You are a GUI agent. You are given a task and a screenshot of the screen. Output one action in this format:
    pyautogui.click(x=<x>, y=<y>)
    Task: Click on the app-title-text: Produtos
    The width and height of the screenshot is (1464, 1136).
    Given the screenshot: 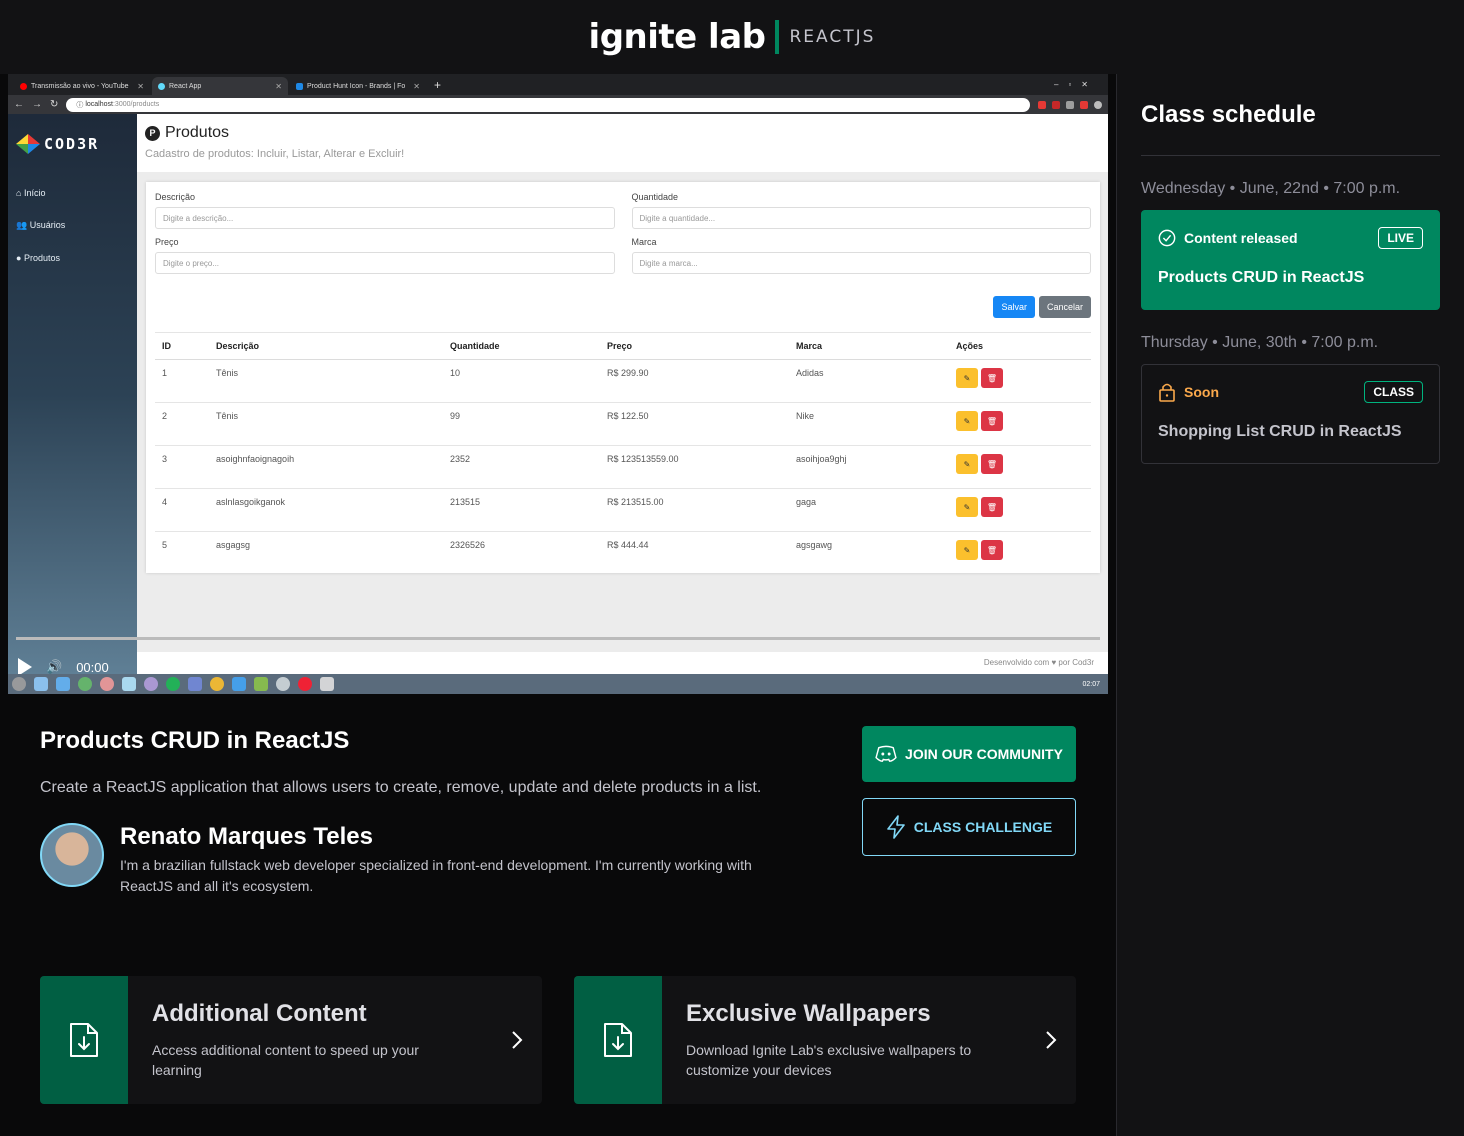 What is the action you would take?
    pyautogui.click(x=197, y=132)
    